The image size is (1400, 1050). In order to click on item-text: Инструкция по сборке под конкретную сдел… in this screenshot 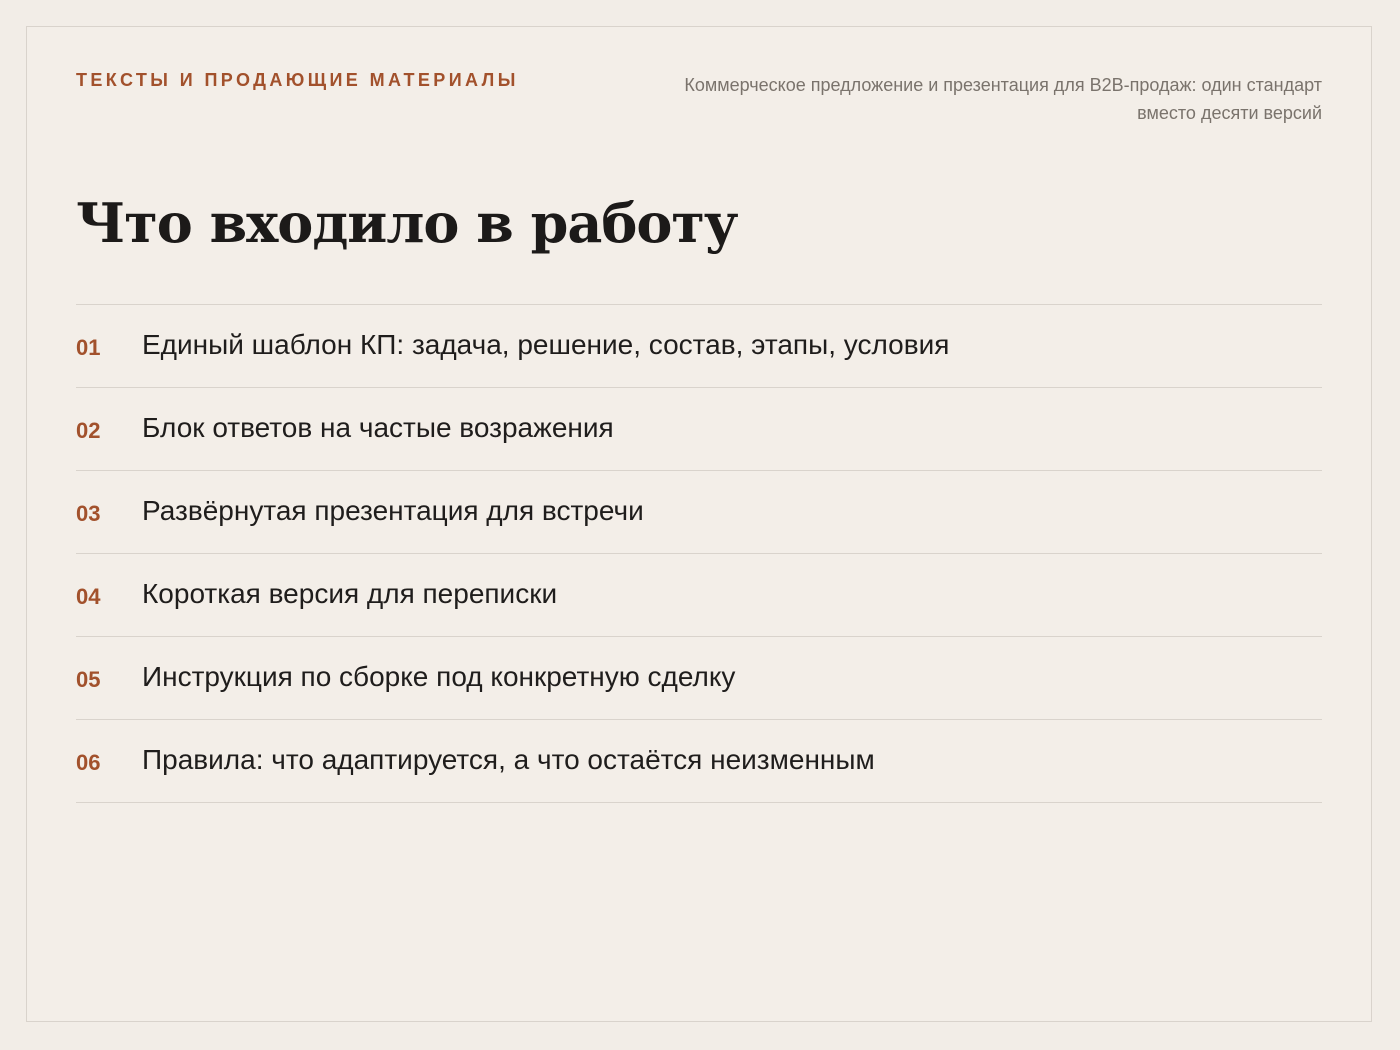, I will do `click(439, 676)`.